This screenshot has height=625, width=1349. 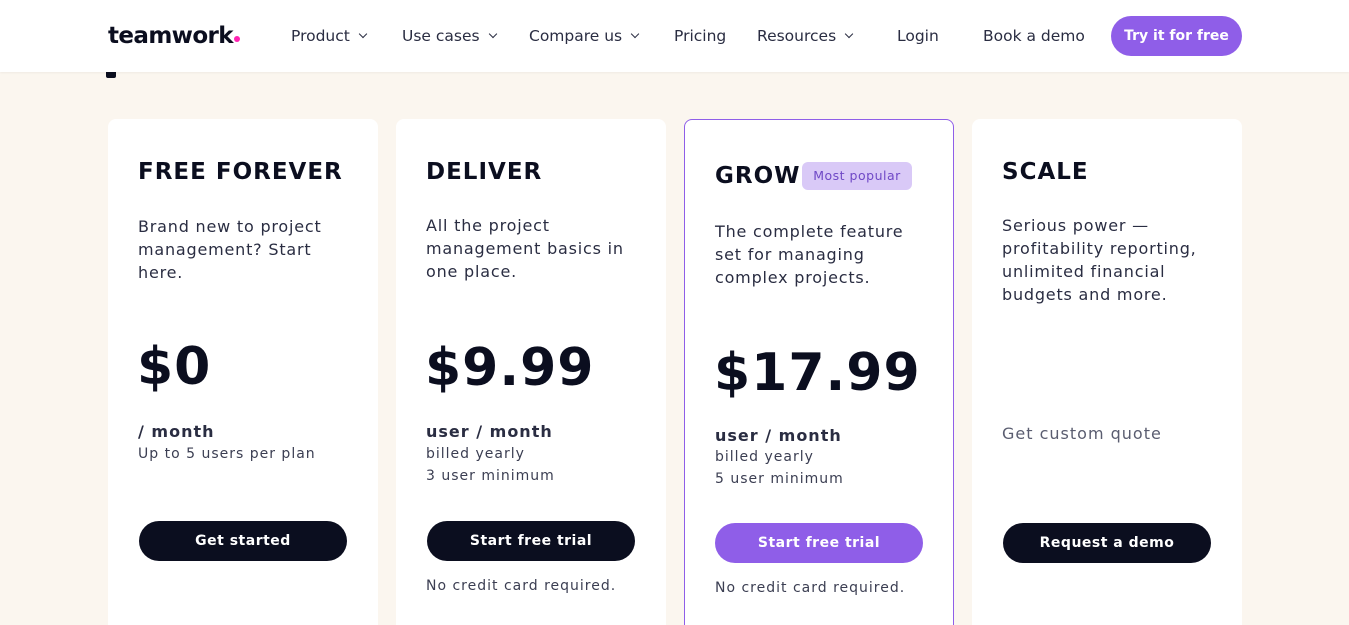 I want to click on login-label: Login, so click(x=918, y=36).